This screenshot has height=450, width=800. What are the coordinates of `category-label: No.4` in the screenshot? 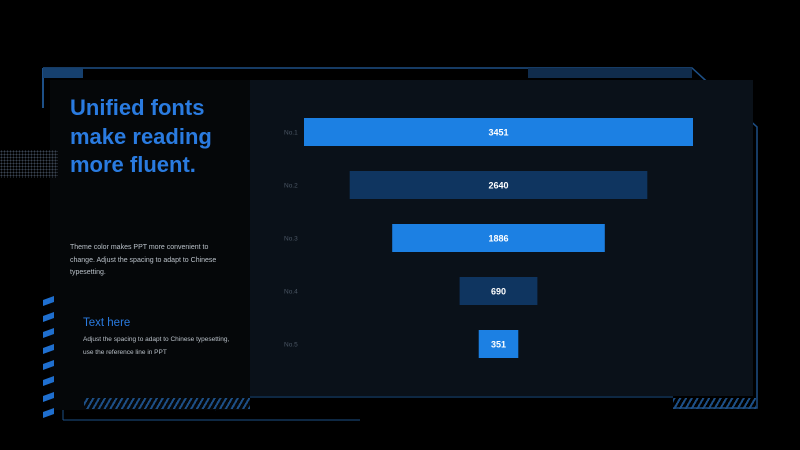 It's located at (291, 292).